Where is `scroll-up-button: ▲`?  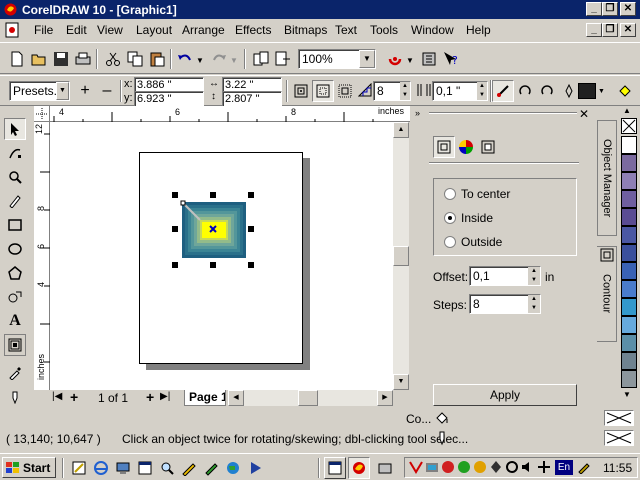 scroll-up-button: ▲ is located at coordinates (401, 130).